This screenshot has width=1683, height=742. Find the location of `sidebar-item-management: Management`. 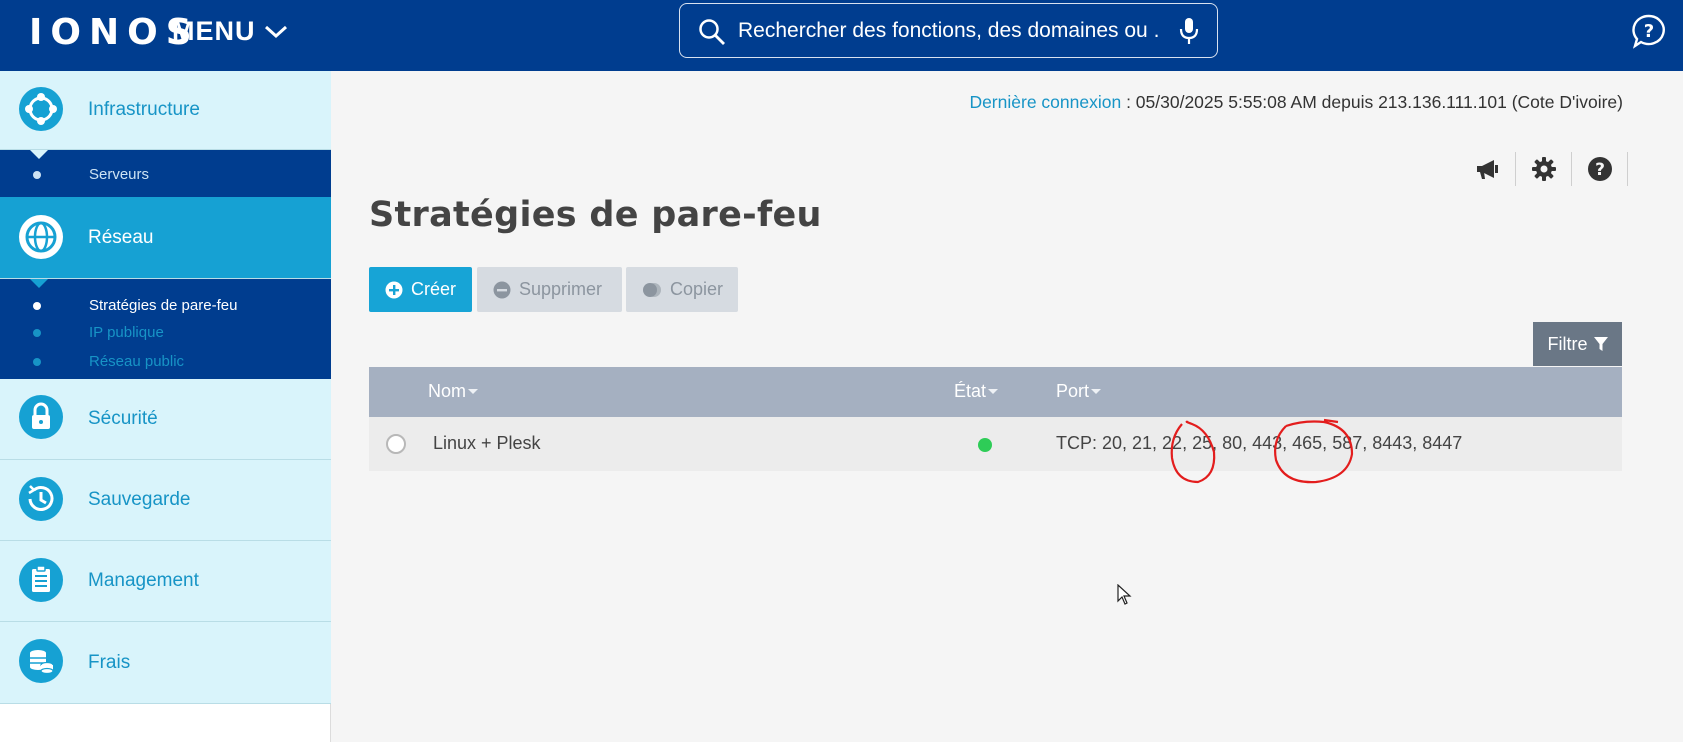

sidebar-item-management: Management is located at coordinates (165, 581).